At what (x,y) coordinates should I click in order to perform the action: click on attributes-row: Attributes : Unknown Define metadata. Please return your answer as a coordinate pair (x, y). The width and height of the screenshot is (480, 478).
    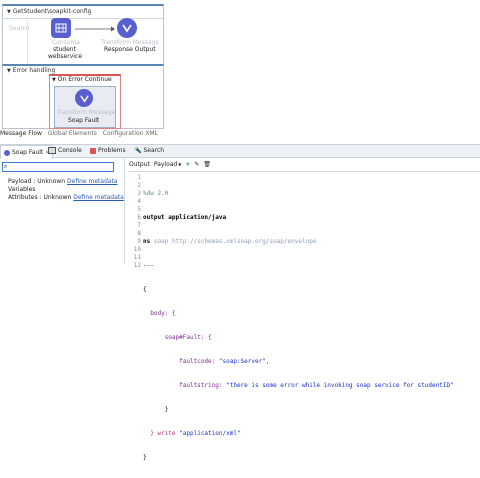
    Looking at the image, I should click on (66, 198).